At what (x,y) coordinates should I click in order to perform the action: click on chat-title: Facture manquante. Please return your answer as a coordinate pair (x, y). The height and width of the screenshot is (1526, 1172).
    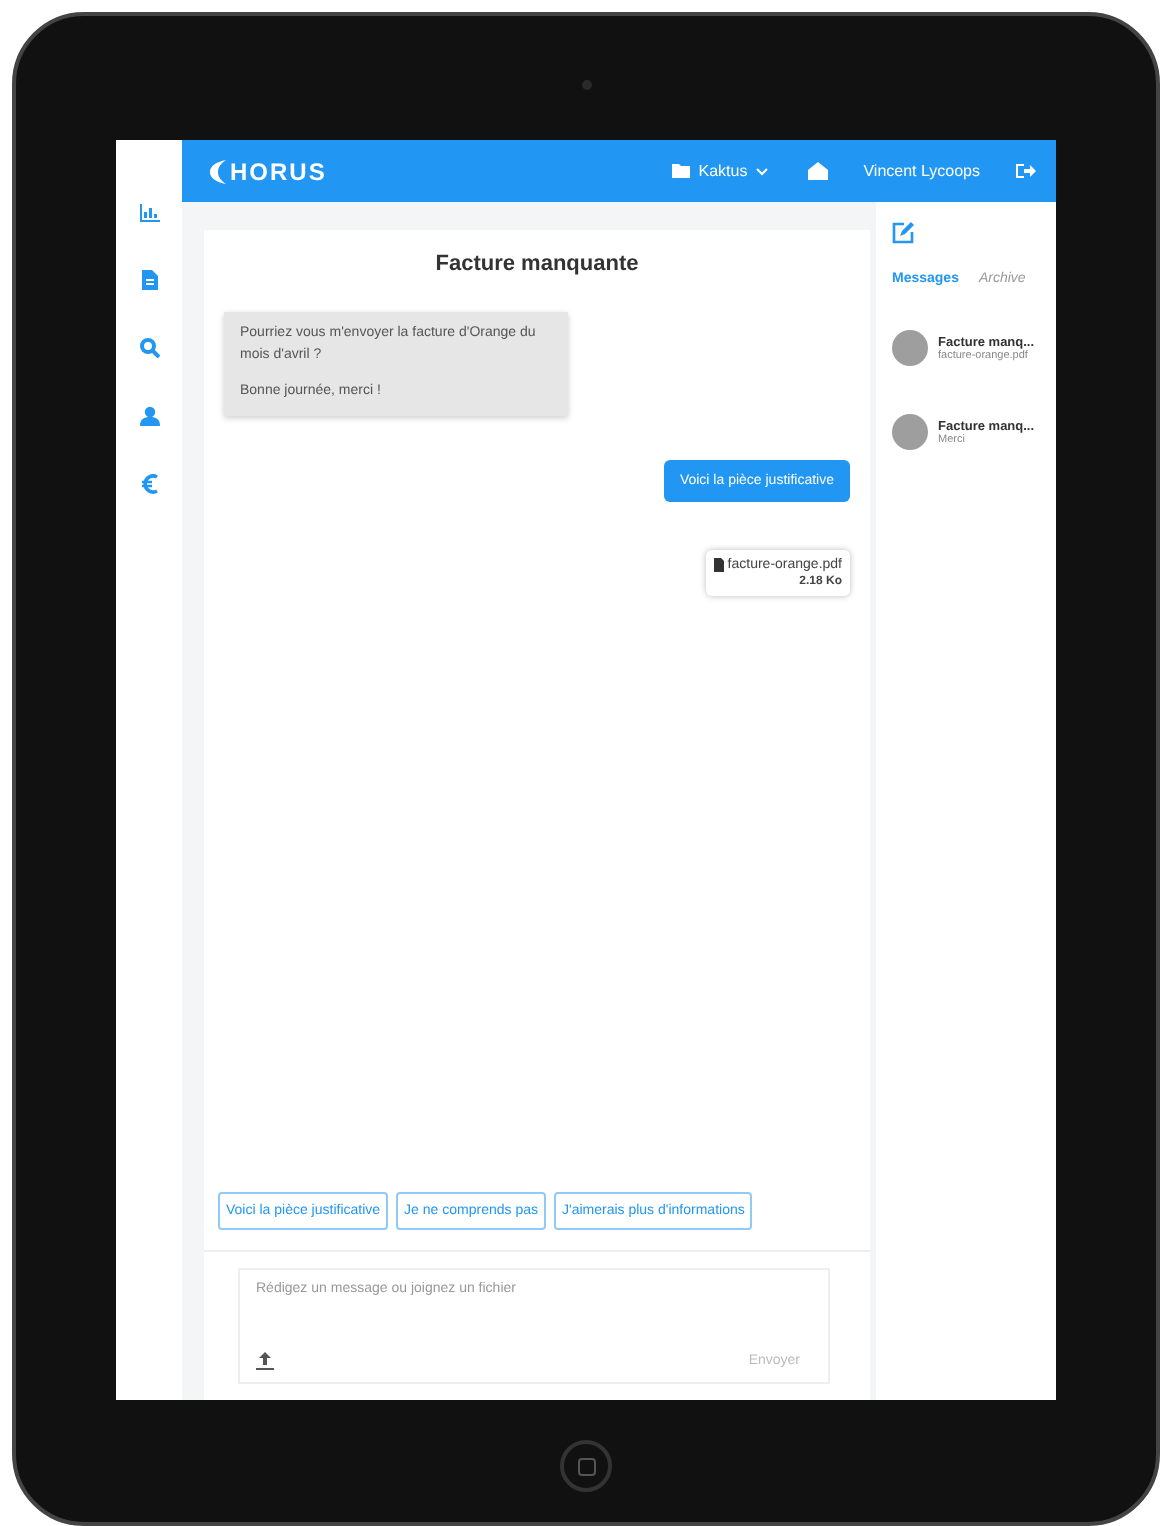
    Looking at the image, I should click on (537, 265).